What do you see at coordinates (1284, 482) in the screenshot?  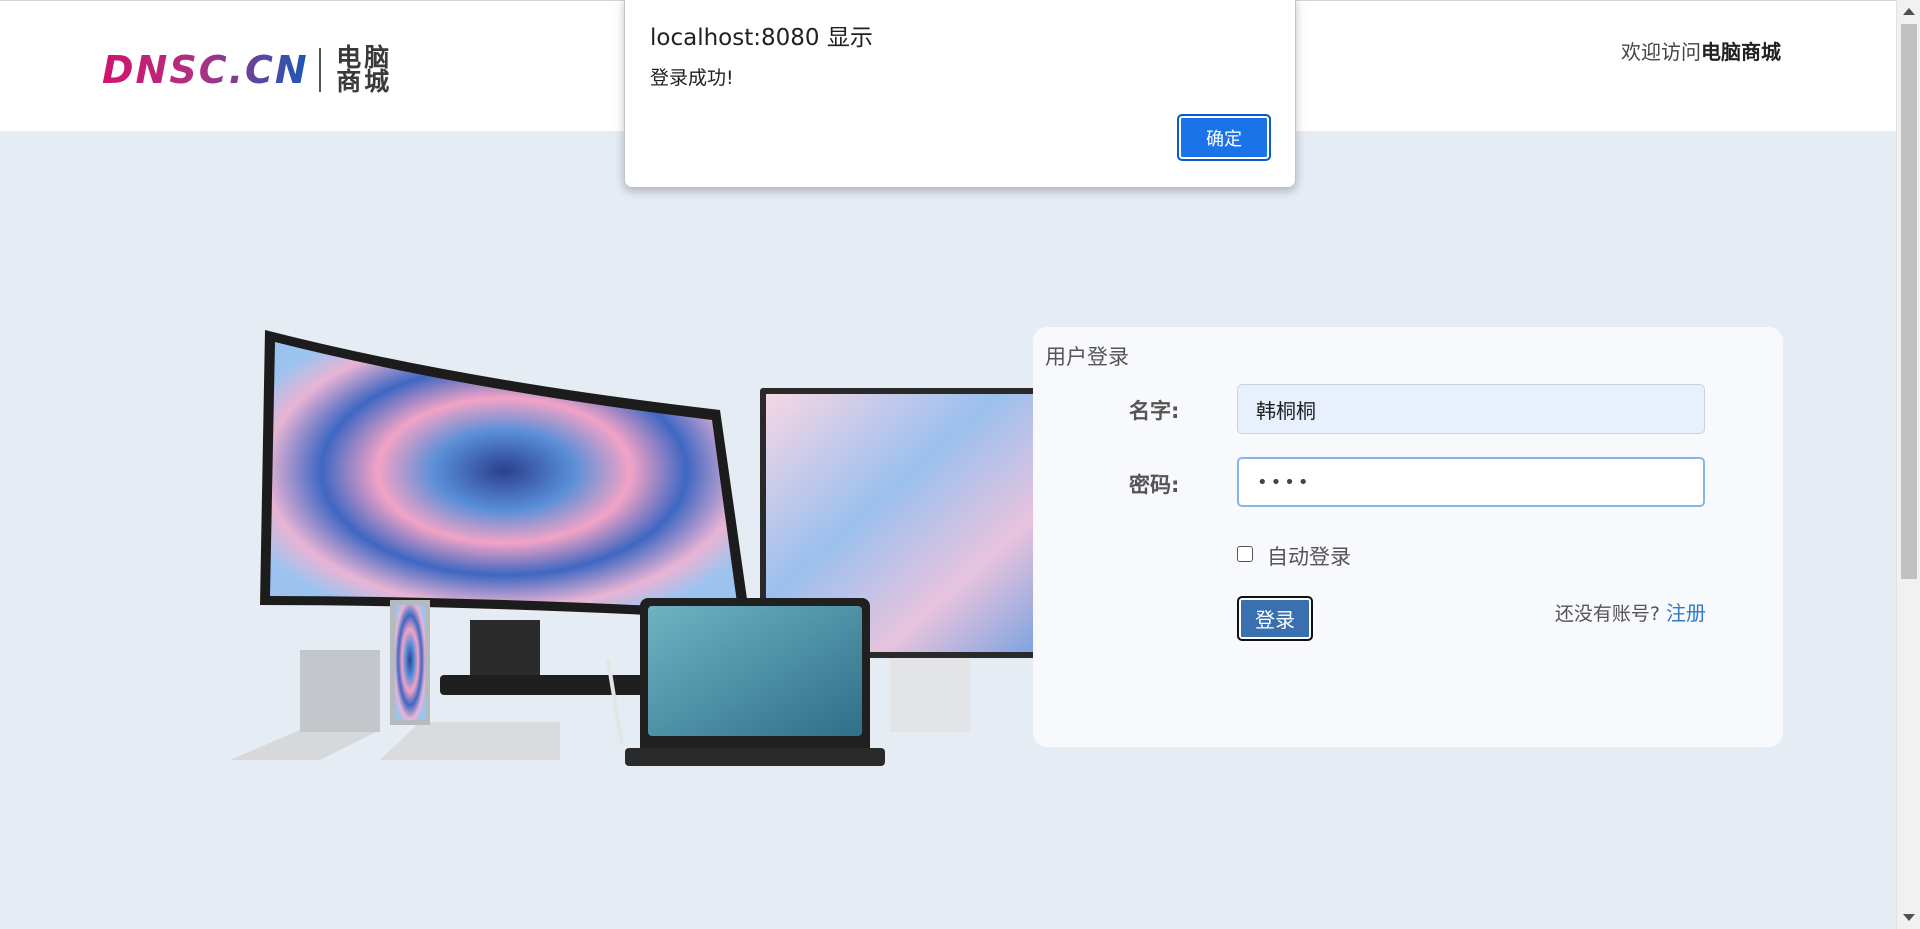 I see `password-input-value: ••••` at bounding box center [1284, 482].